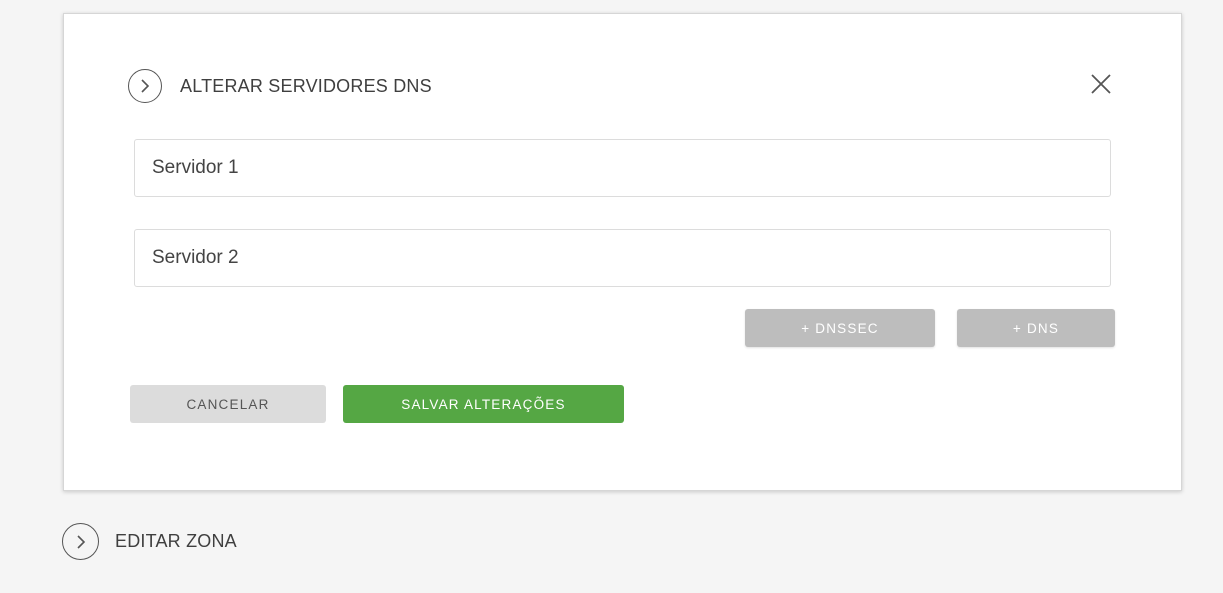 The width and height of the screenshot is (1223, 593). I want to click on close-icon, so click(1101, 84).